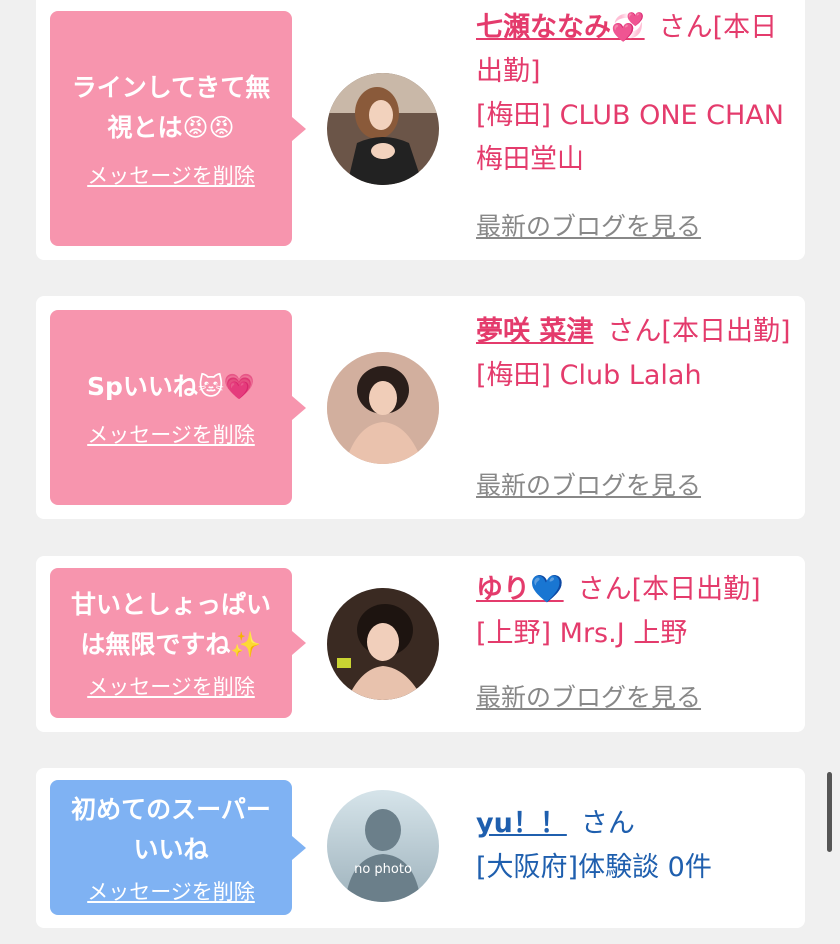 This screenshot has width=840, height=944. Describe the element at coordinates (521, 823) in the screenshot. I see `user-name-link: yu！！` at that location.